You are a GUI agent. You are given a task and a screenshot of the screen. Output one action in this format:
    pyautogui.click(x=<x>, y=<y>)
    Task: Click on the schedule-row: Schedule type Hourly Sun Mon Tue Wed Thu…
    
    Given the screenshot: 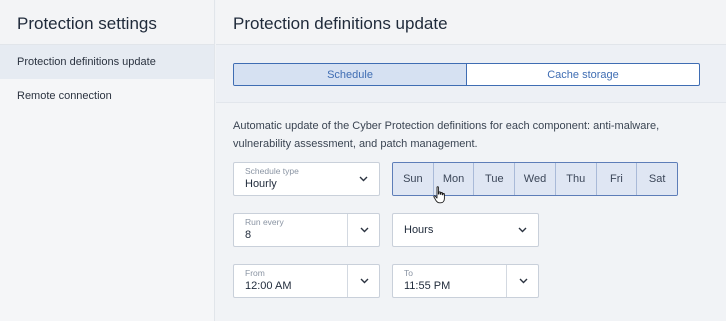 What is the action you would take?
    pyautogui.click(x=471, y=179)
    